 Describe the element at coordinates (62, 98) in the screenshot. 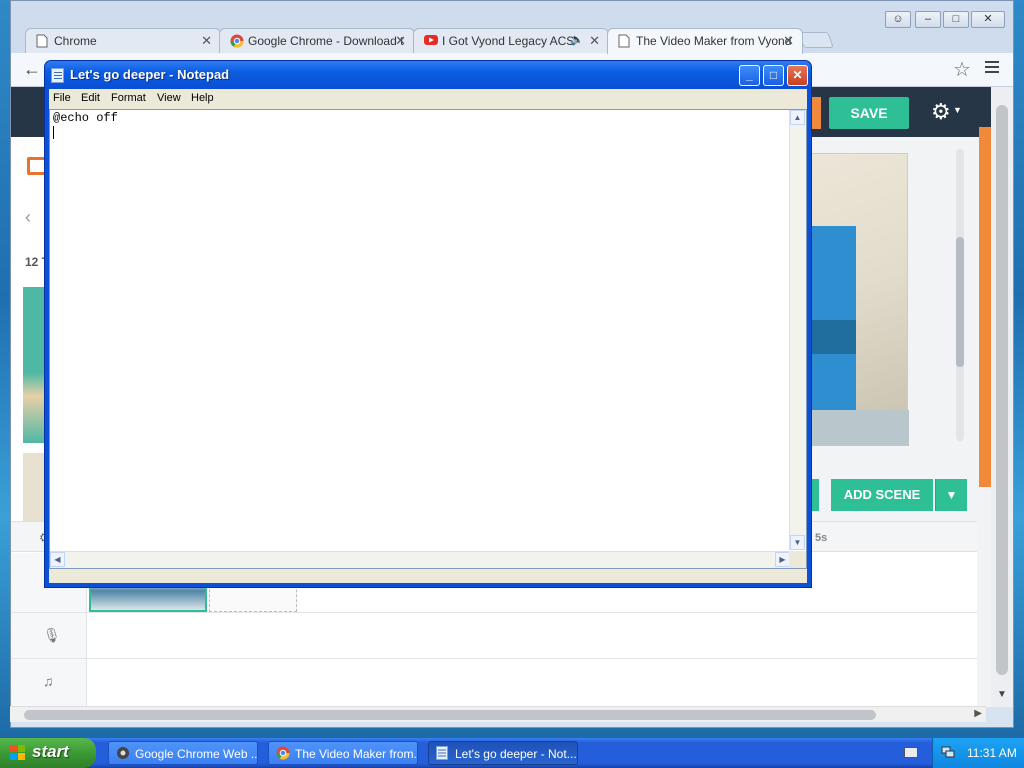

I see `menu-file: File` at that location.